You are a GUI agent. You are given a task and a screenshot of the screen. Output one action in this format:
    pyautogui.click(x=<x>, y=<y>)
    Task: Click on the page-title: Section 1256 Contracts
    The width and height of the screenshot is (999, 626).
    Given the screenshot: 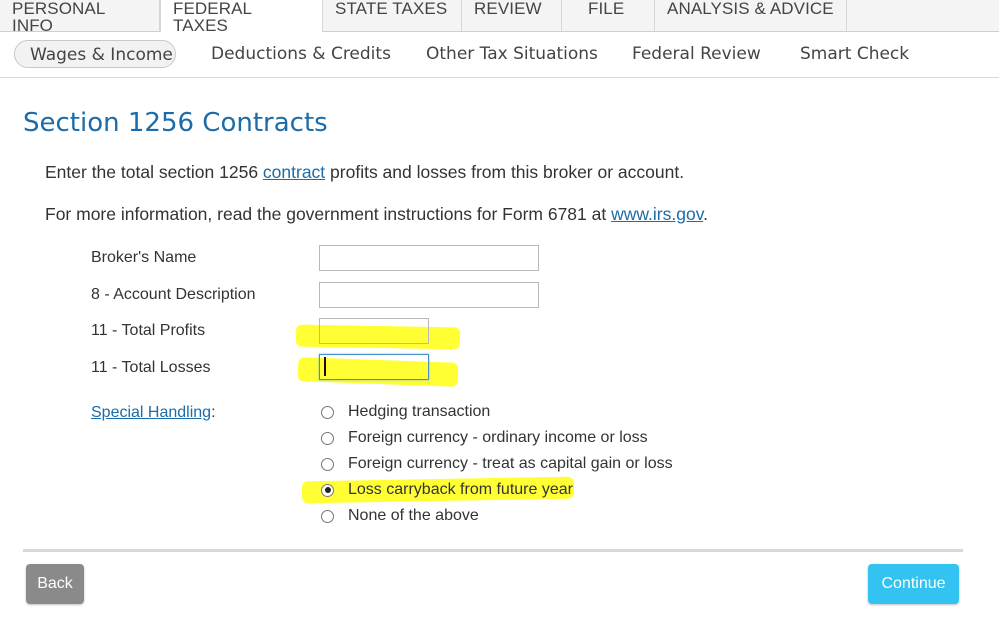 What is the action you would take?
    pyautogui.click(x=175, y=123)
    